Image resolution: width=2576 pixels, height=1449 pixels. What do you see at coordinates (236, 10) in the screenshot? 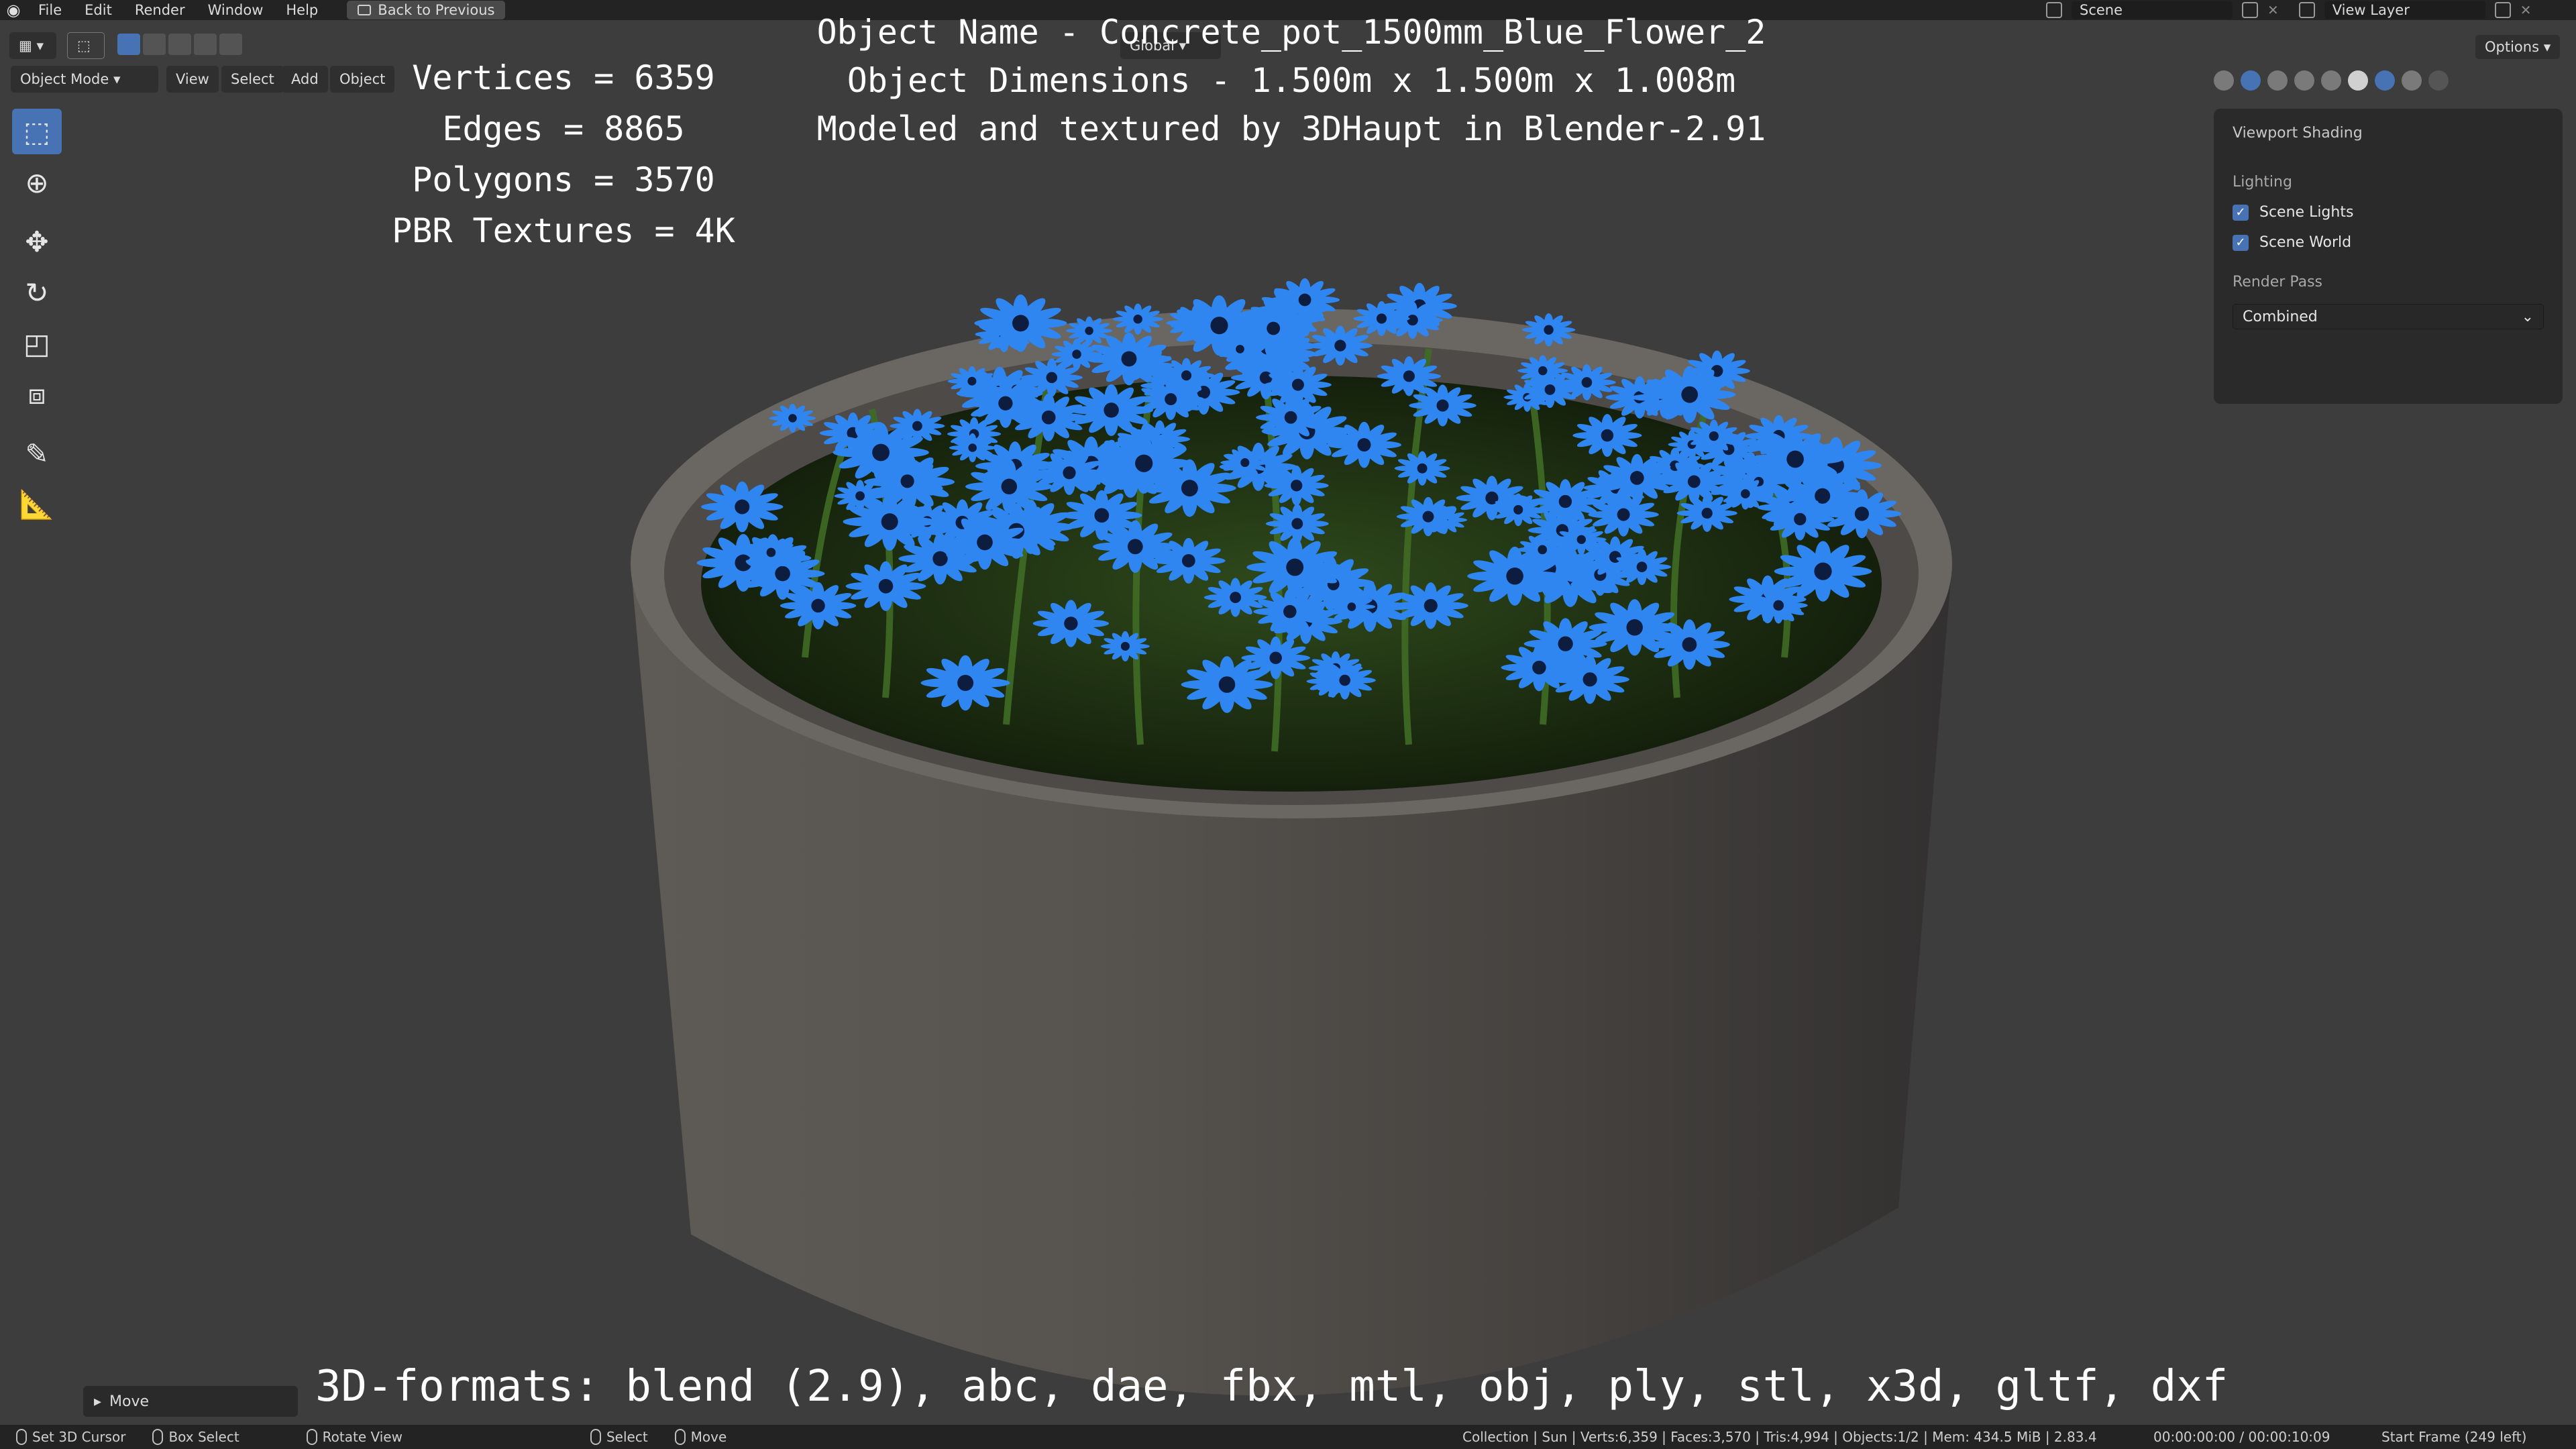
I see `menu-window: Window` at bounding box center [236, 10].